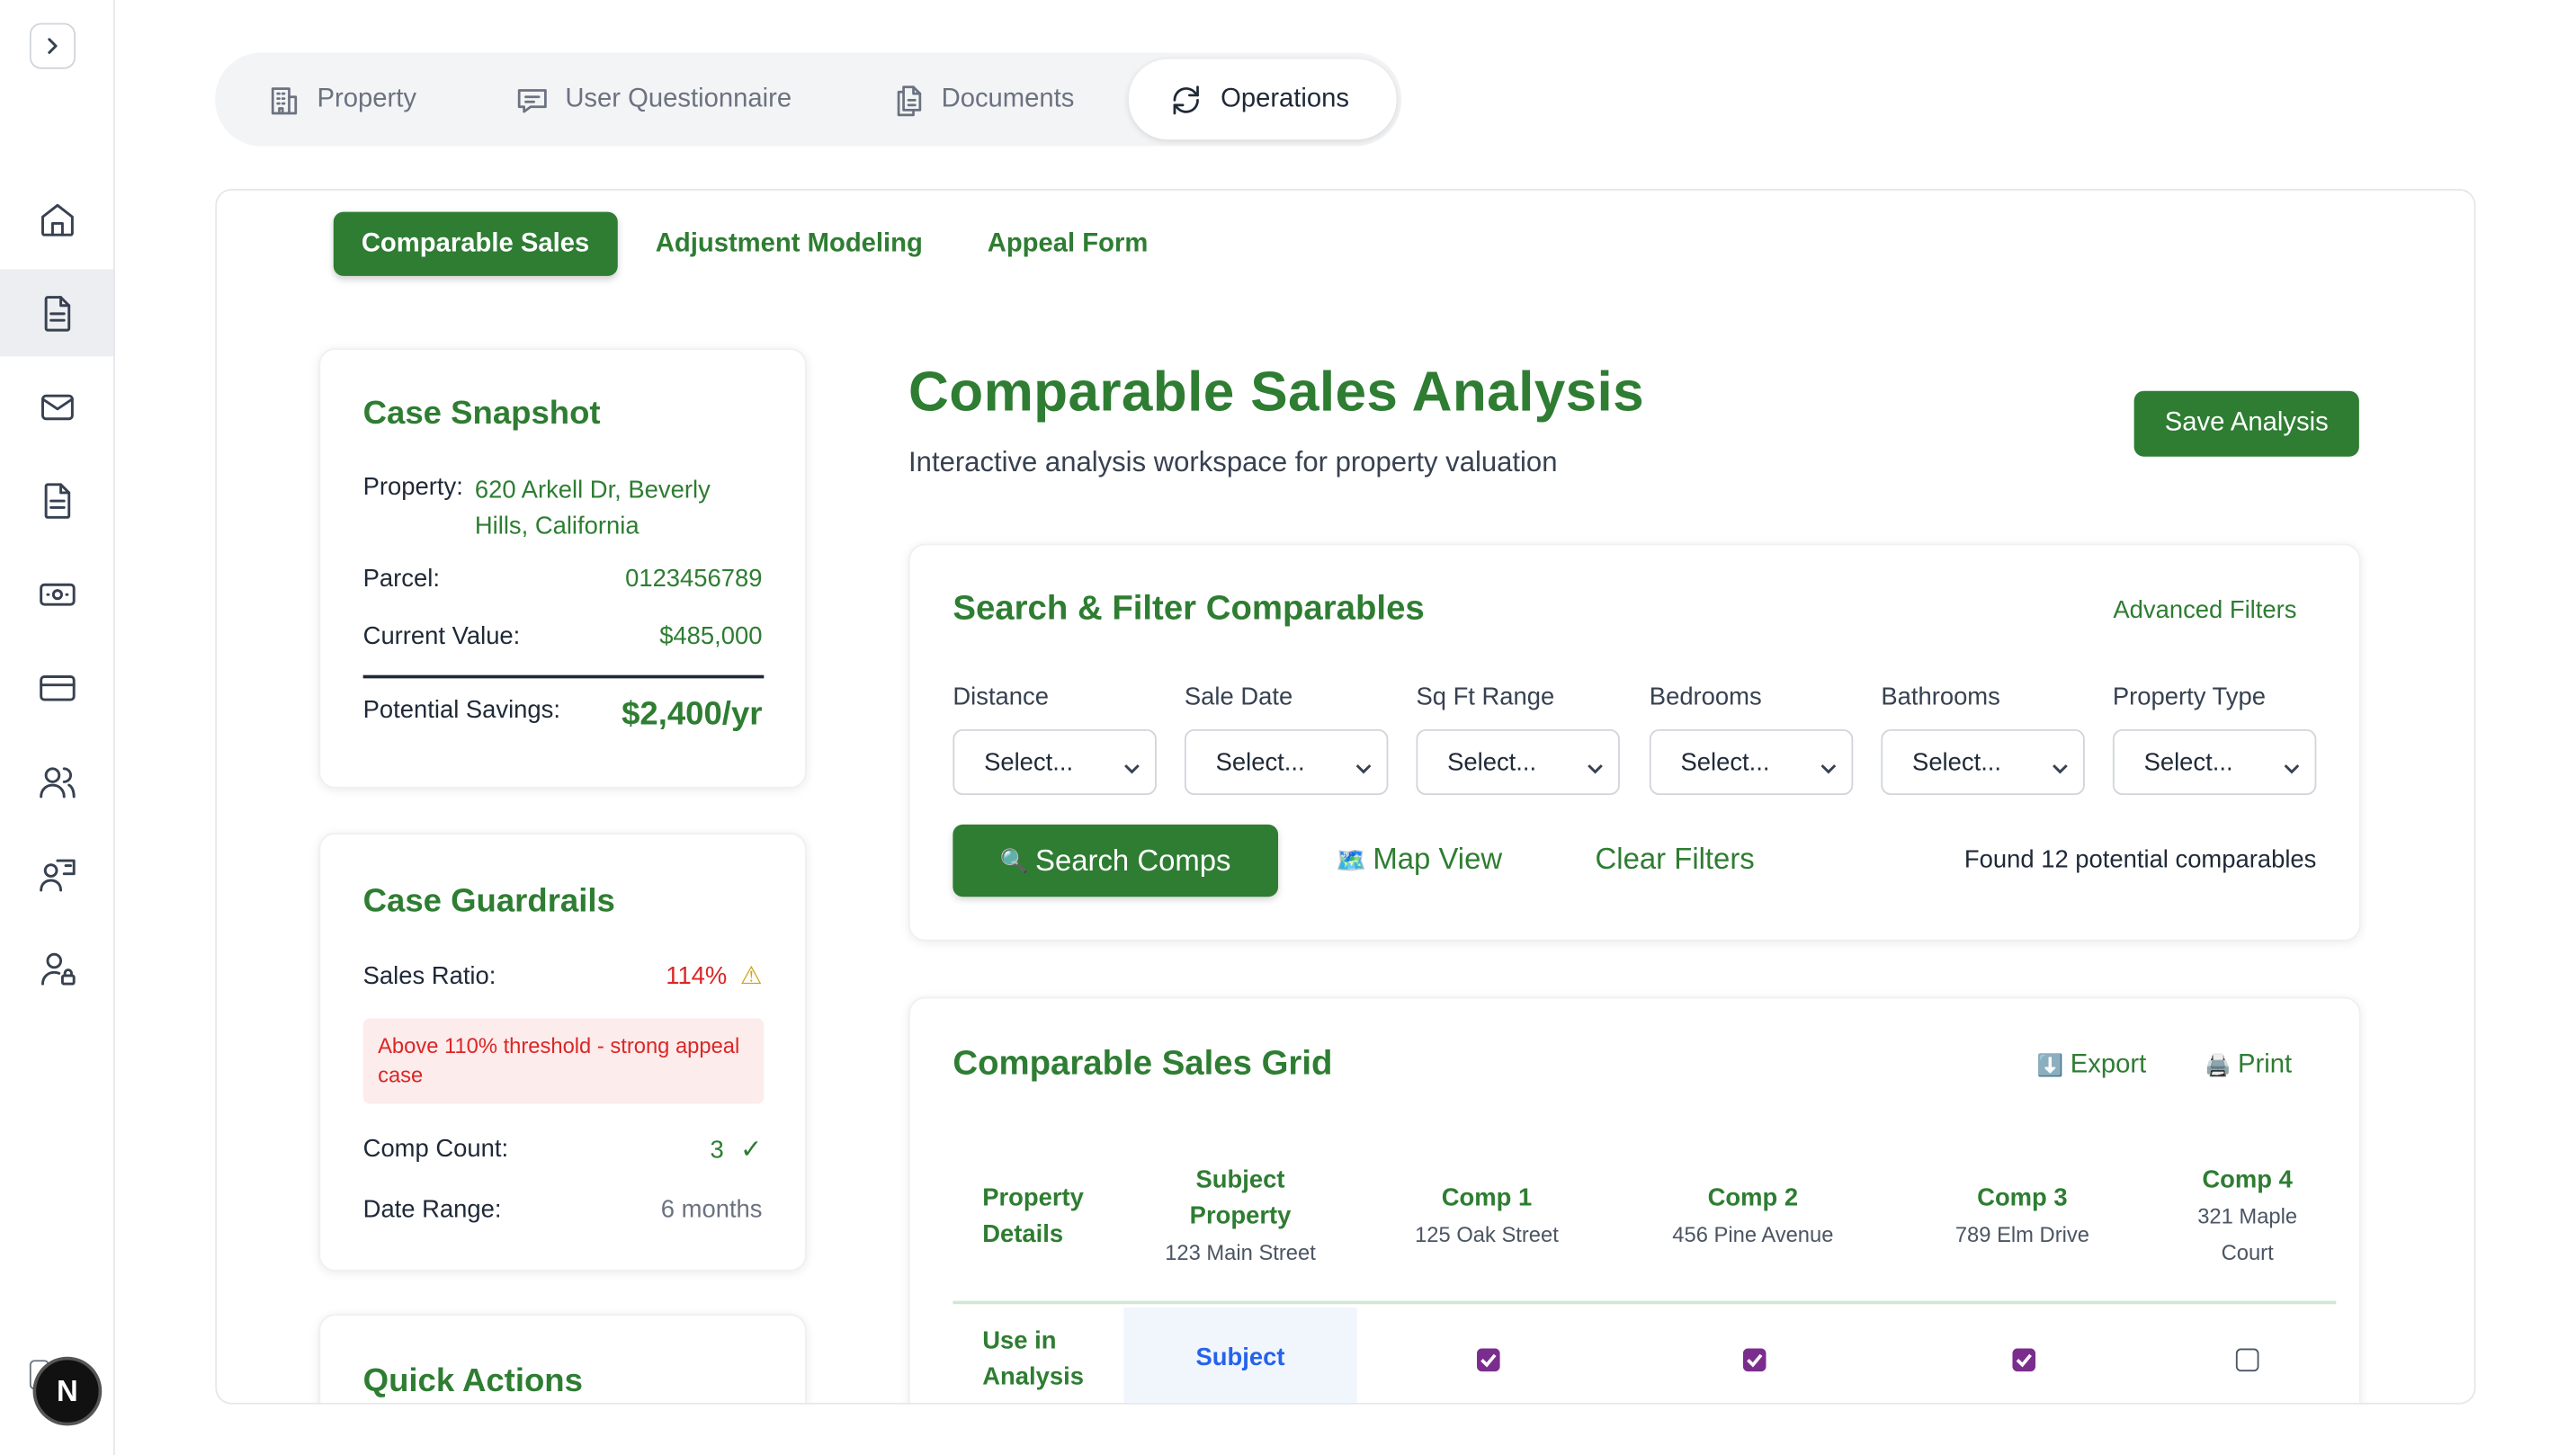  I want to click on sidebar-item-file, so click(56, 501).